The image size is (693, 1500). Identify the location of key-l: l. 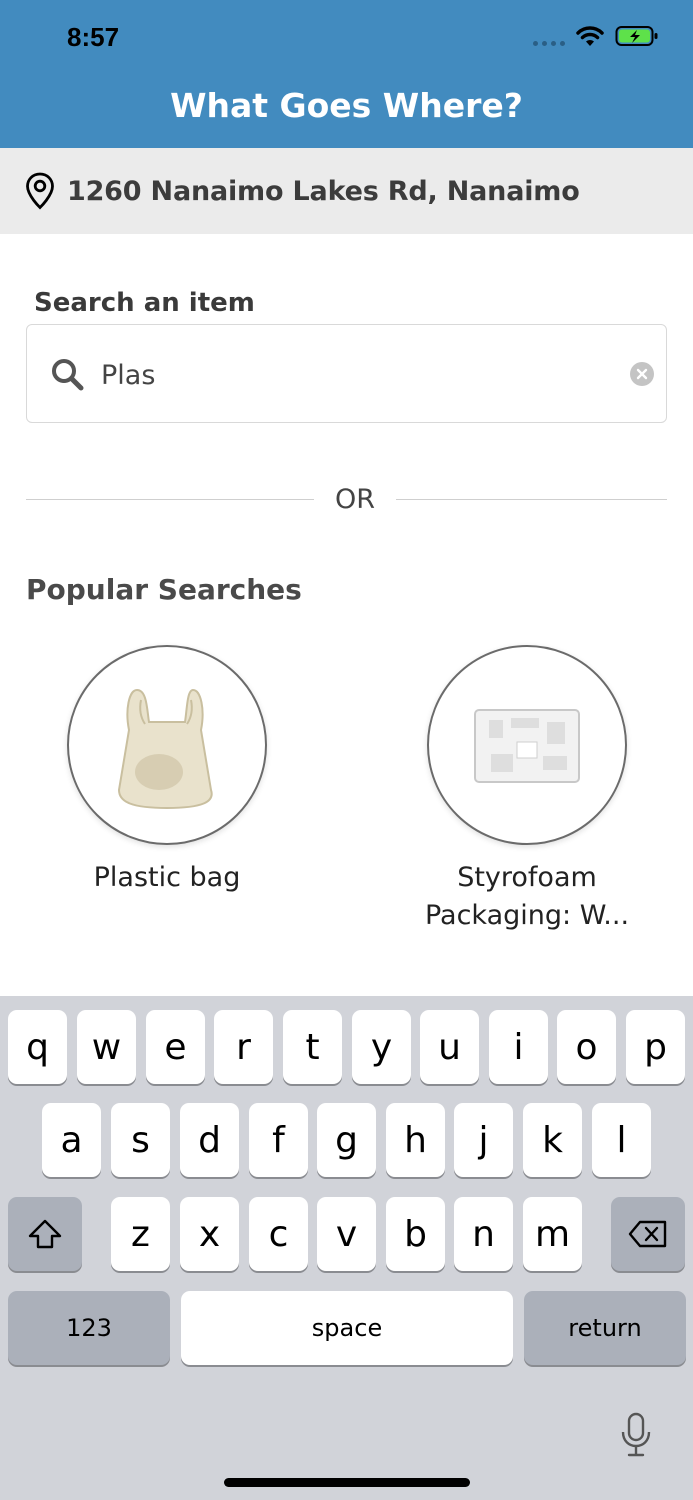
(621, 1140).